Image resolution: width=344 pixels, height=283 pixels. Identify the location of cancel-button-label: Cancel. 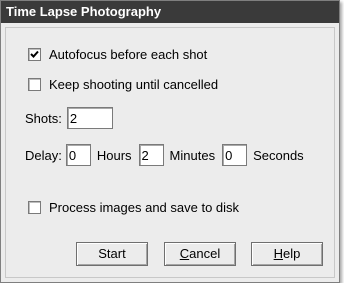
(200, 253).